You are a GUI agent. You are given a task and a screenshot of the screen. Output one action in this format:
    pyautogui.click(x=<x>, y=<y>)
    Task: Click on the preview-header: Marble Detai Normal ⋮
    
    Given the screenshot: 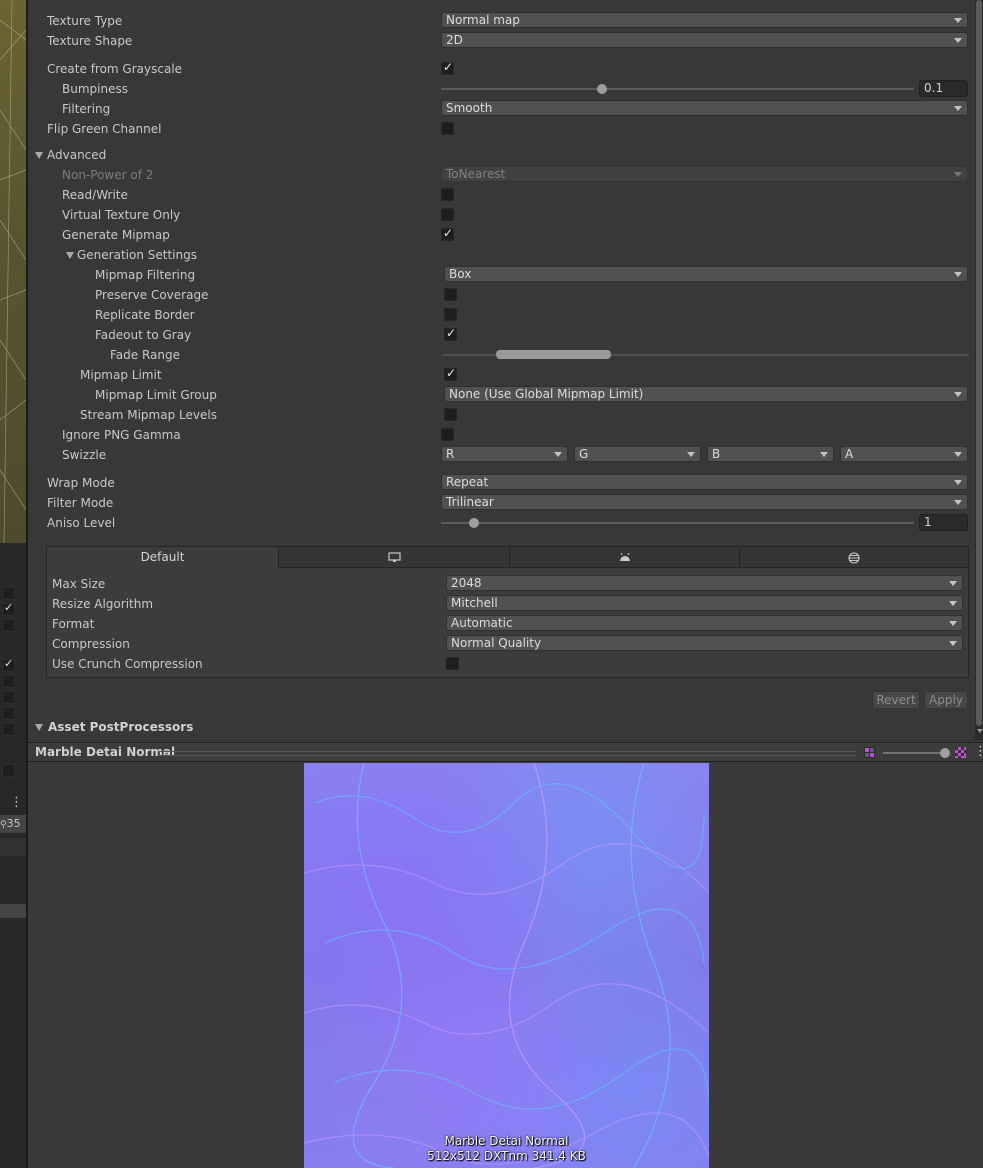 What is the action you would take?
    pyautogui.click(x=505, y=752)
    